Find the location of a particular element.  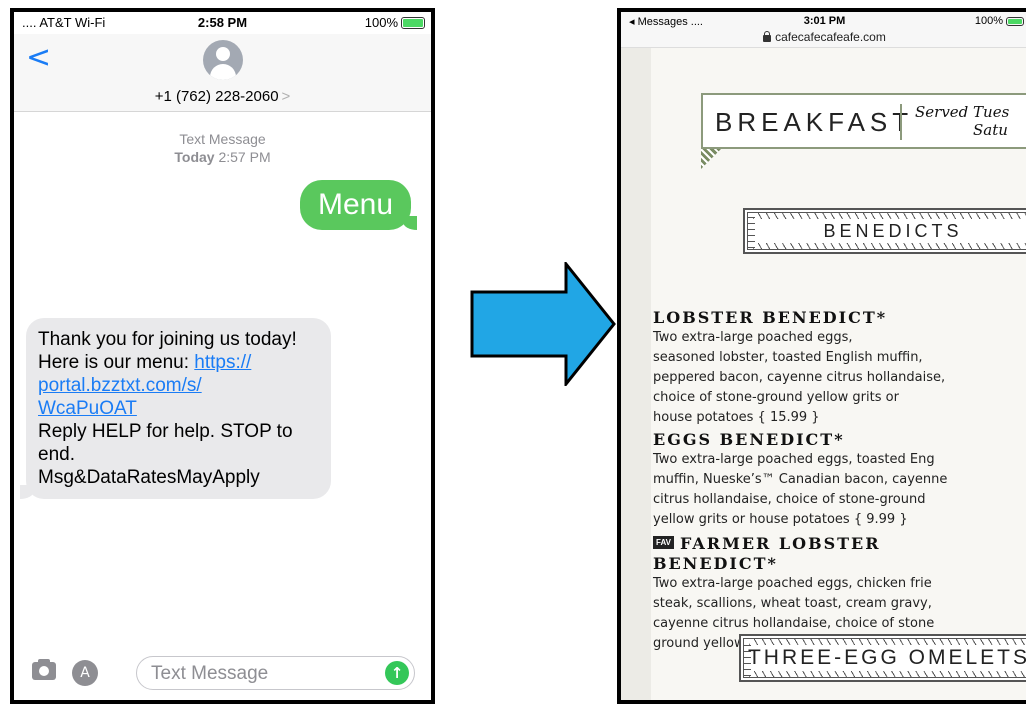

benedicts-subheading: BENEDICTS is located at coordinates (884, 231).